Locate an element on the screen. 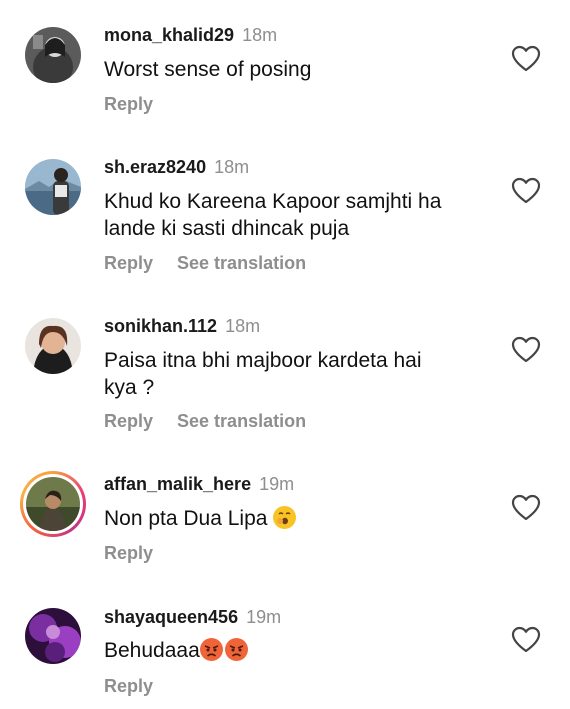 The image size is (570, 709). comment-header: sh.eraz8240 18m is located at coordinates (176, 167).